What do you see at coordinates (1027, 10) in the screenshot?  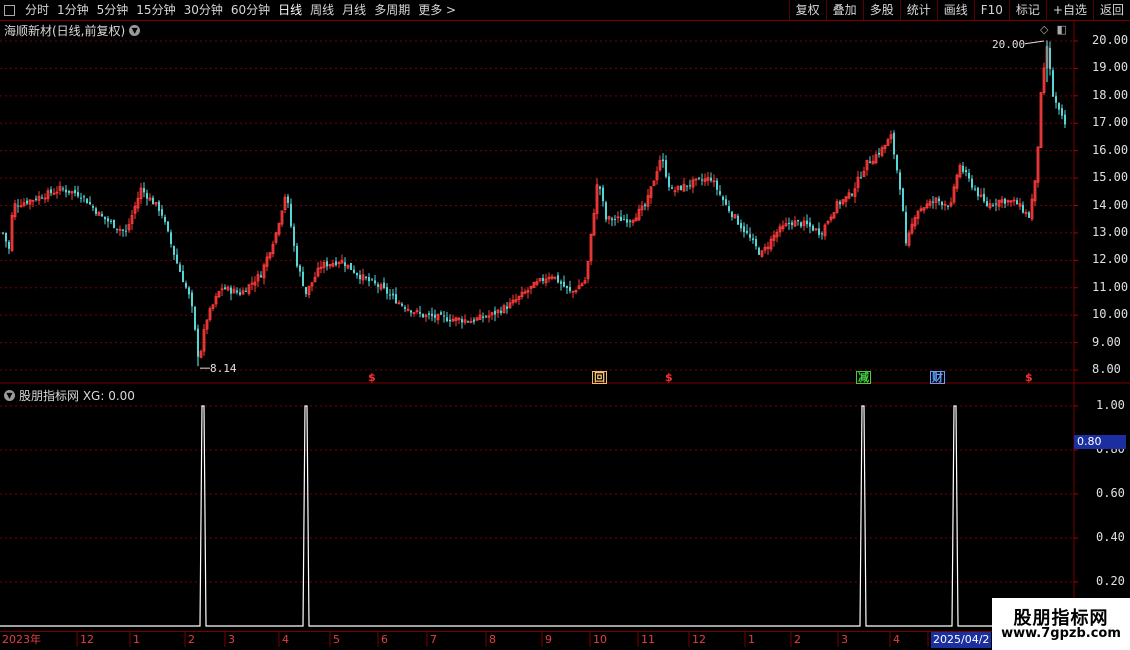 I see `toolbar-button: 标记` at bounding box center [1027, 10].